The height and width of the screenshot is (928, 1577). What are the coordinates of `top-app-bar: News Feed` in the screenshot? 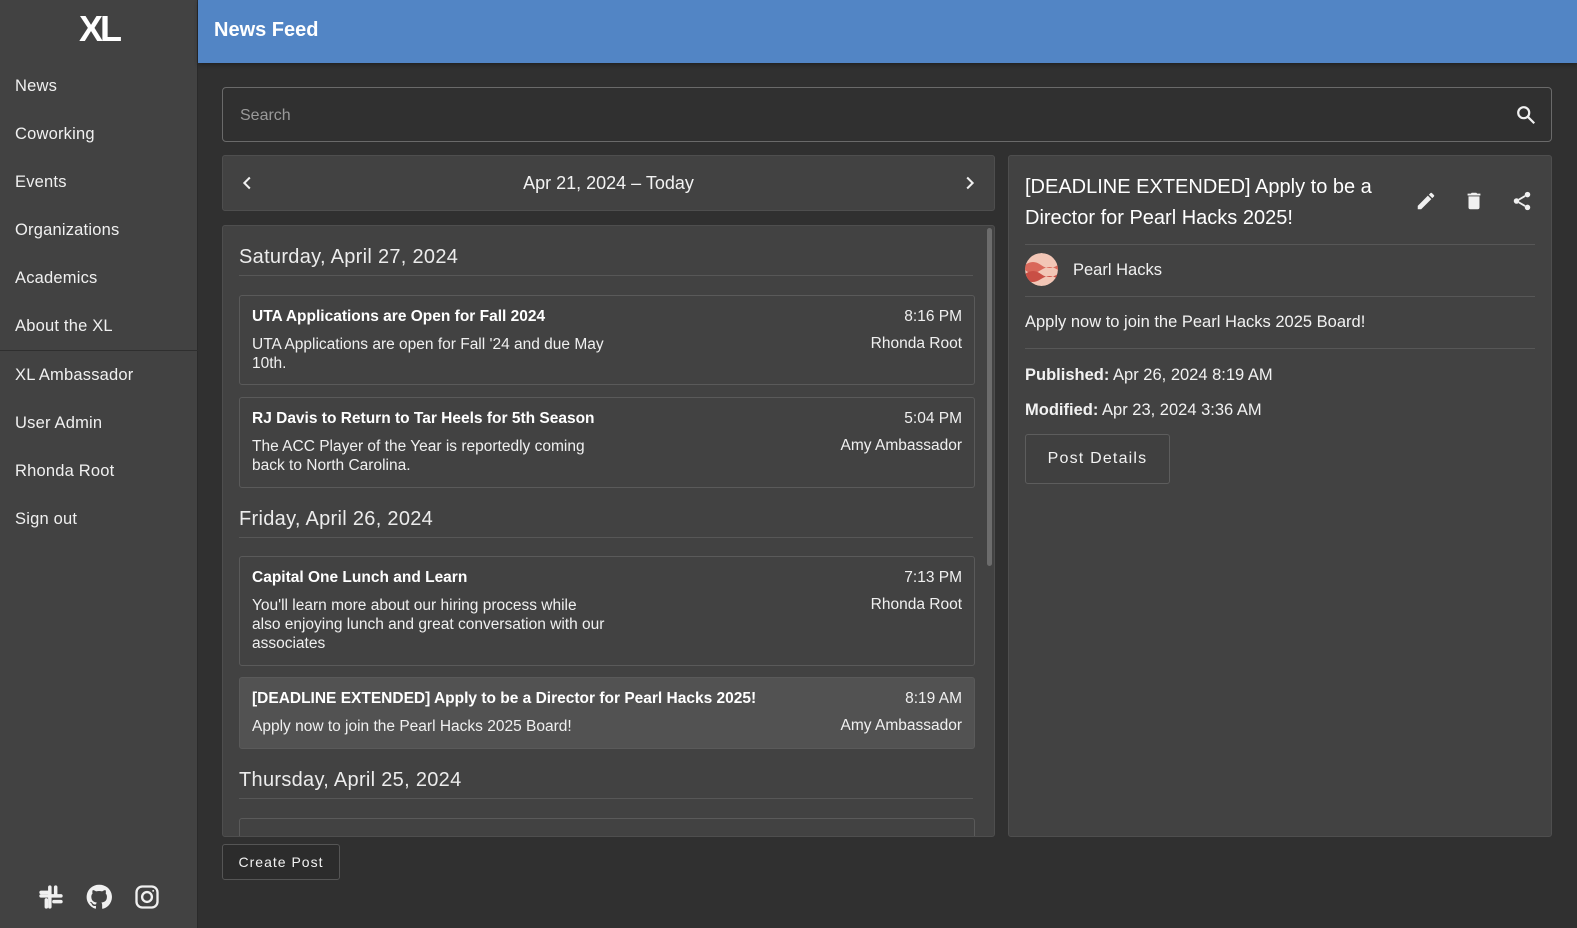 It's located at (887, 31).